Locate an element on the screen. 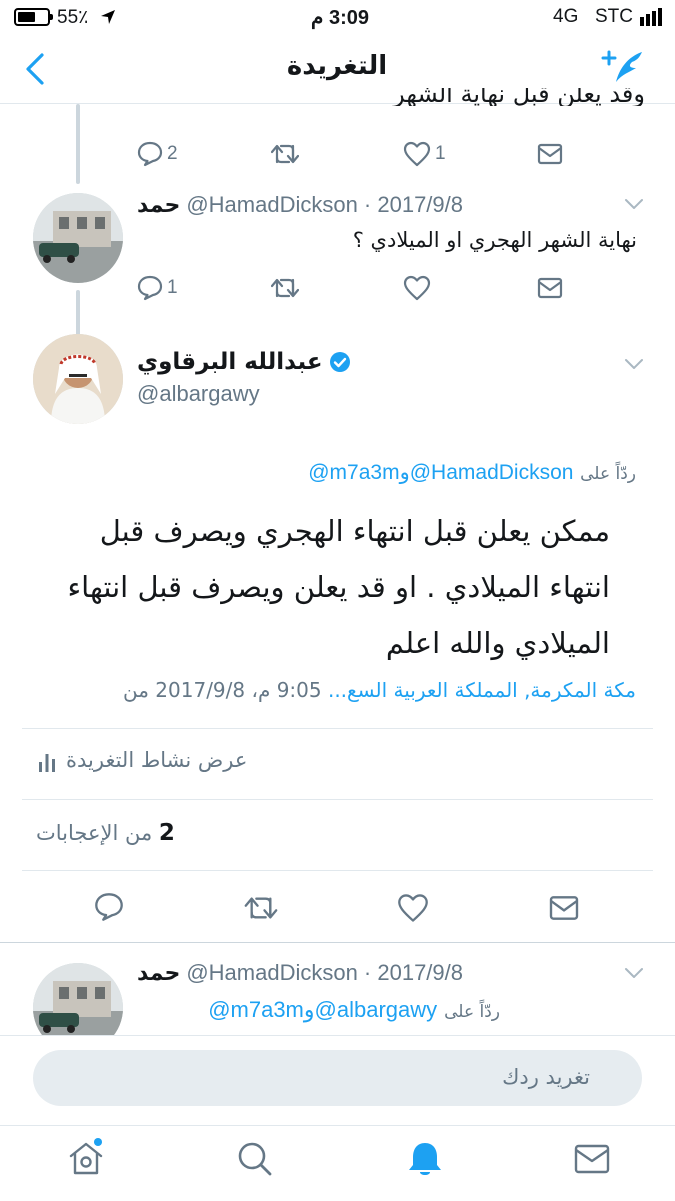  status-time: 3:09 م is located at coordinates (340, 18).